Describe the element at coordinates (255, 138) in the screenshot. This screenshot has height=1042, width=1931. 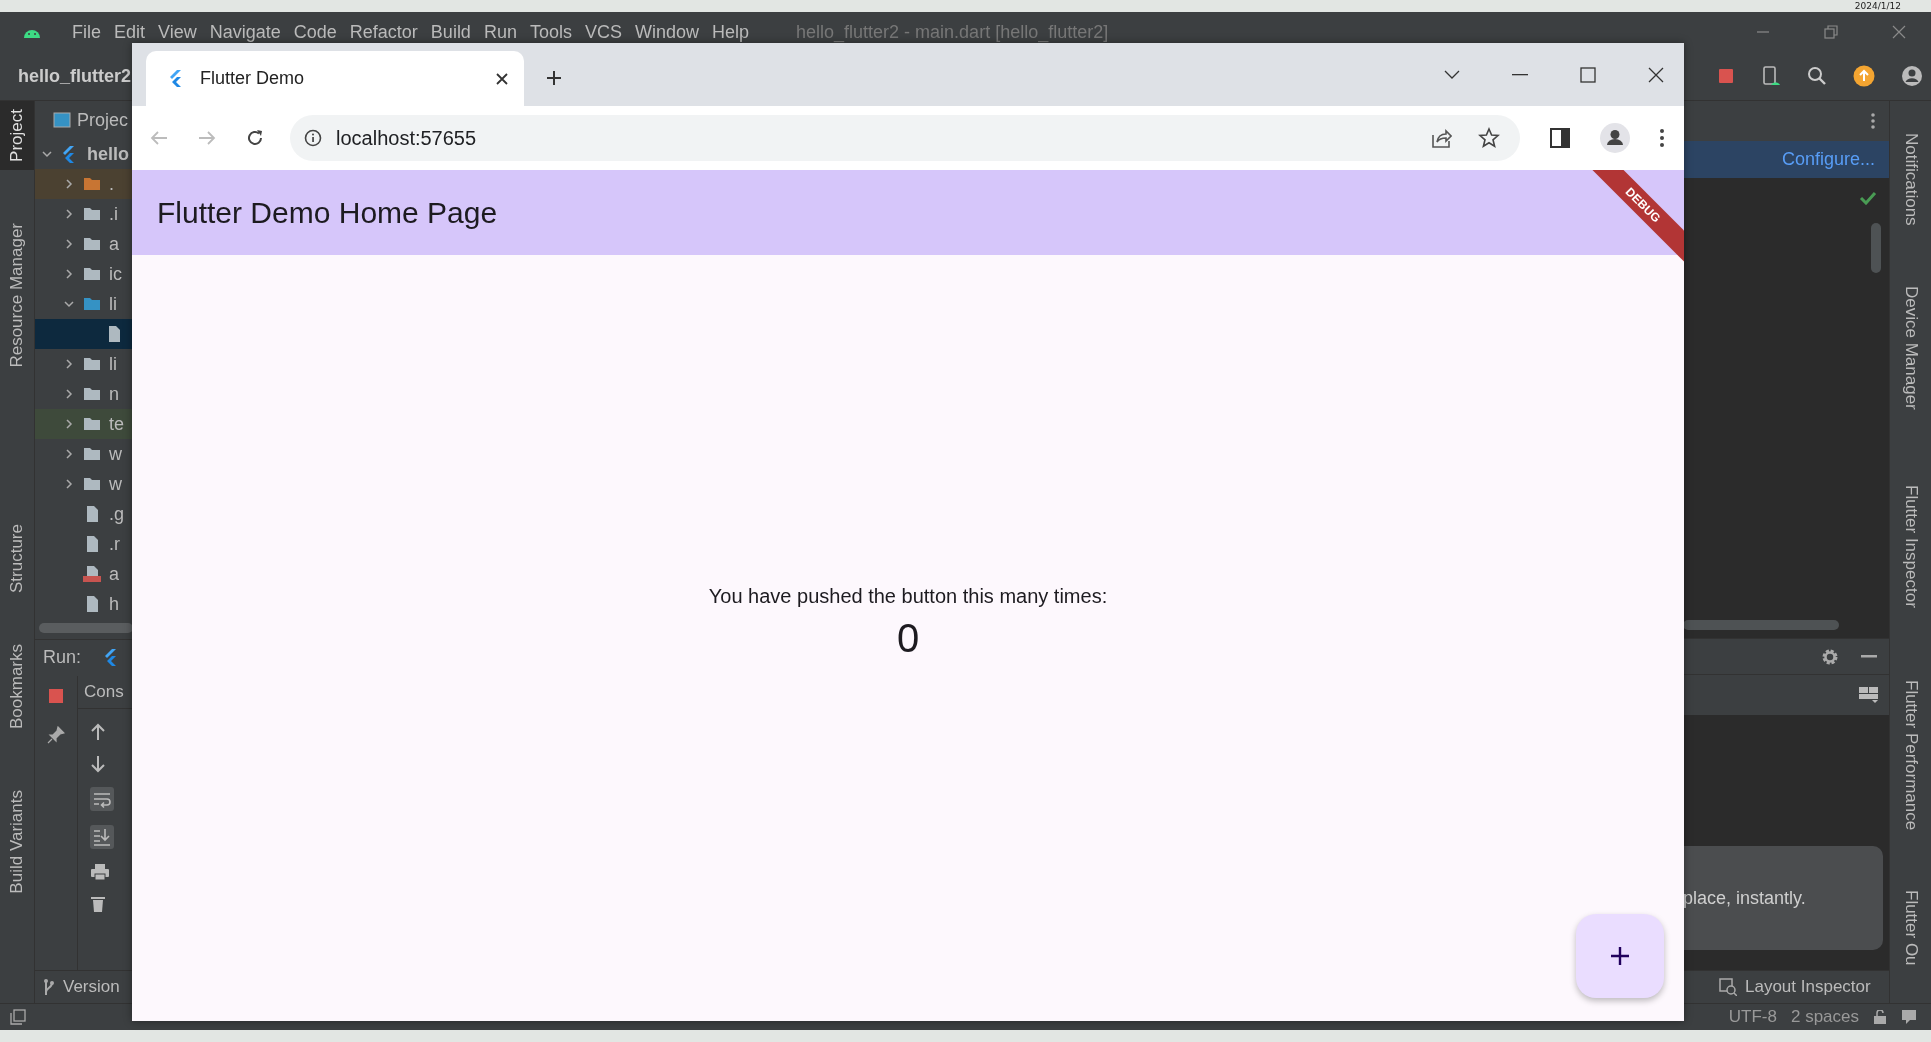
I see `reload-icon` at that location.